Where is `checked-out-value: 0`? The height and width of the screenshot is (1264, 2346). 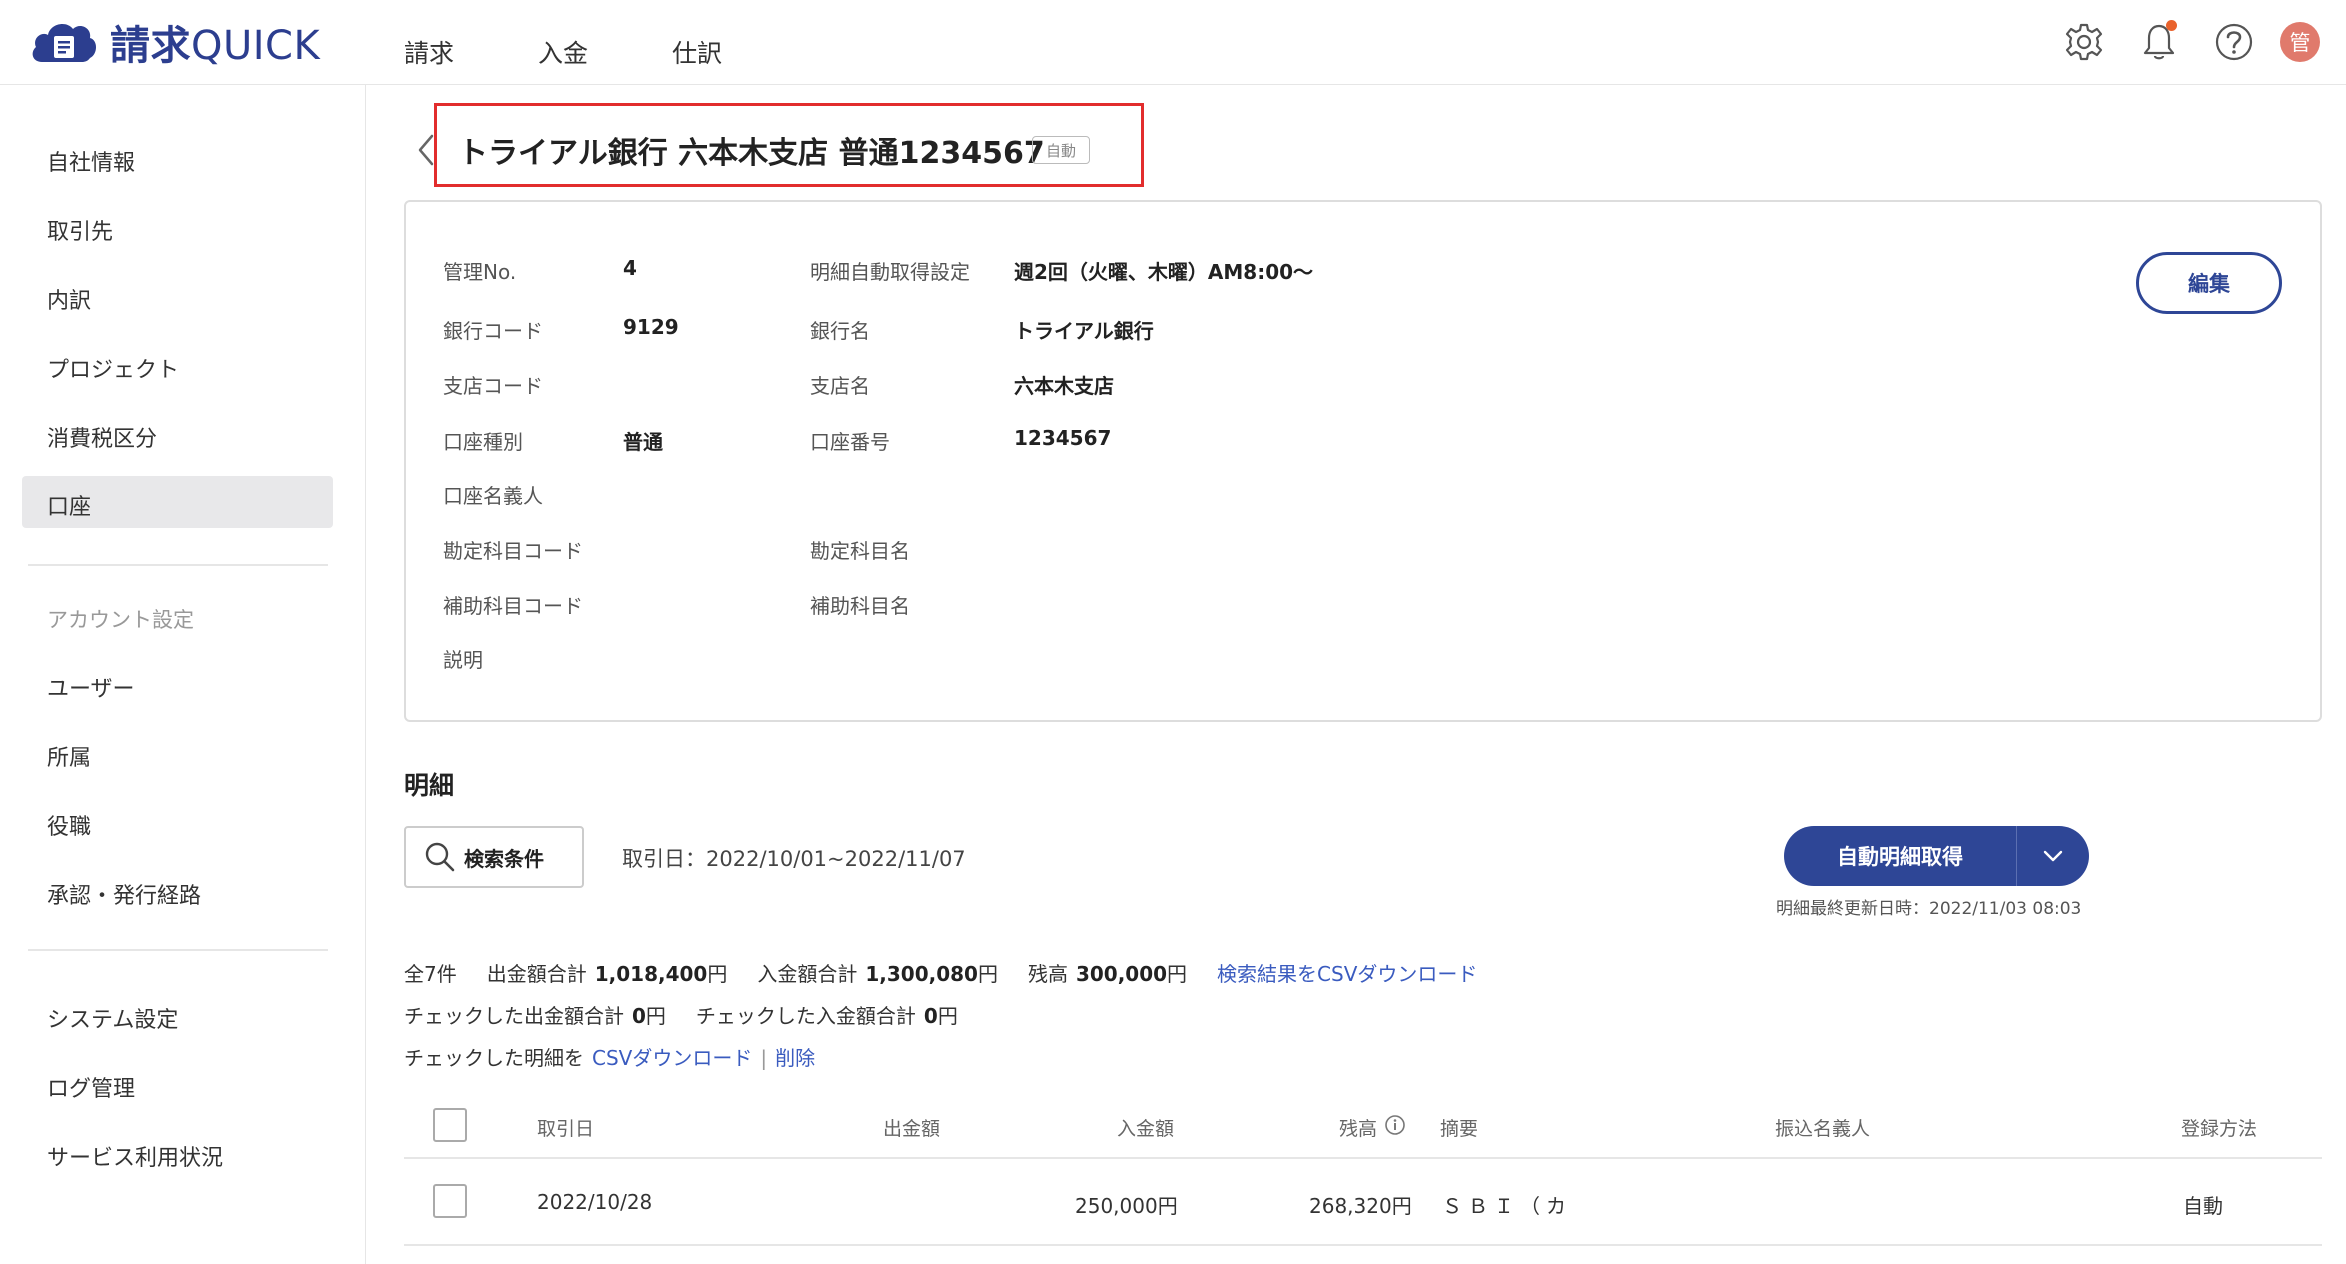
checked-out-value: 0 is located at coordinates (639, 1016).